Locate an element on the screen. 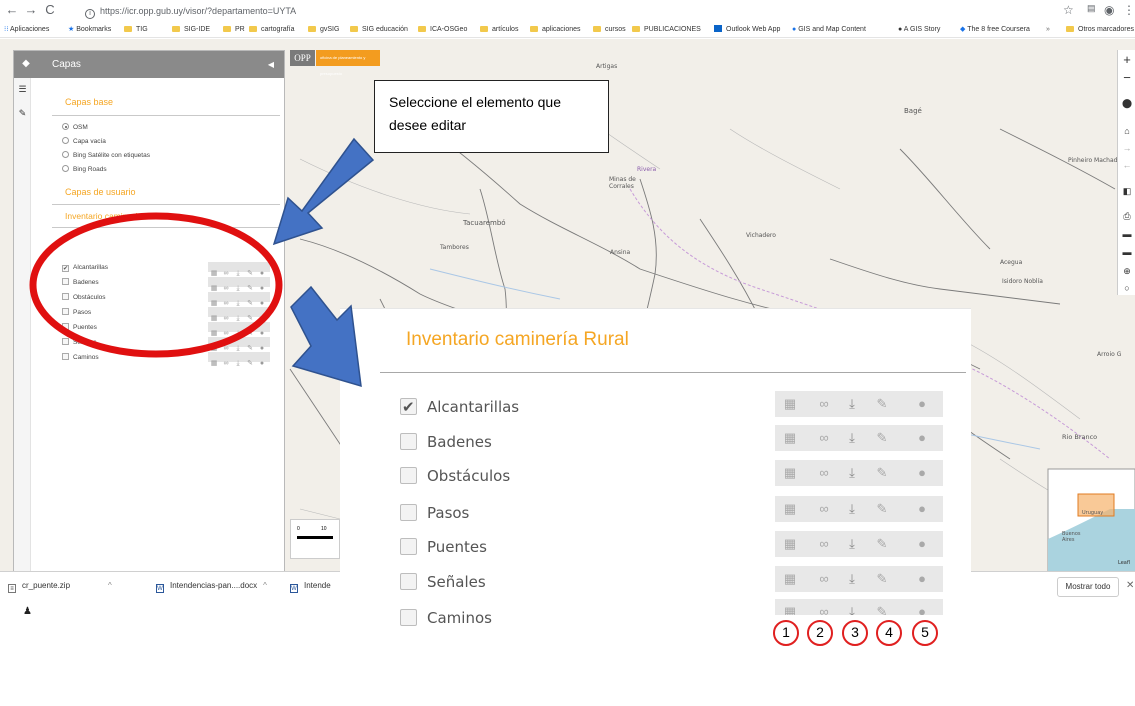 The height and width of the screenshot is (706, 1135). zoom-layer-senales: Señales is located at coordinates (443, 582).